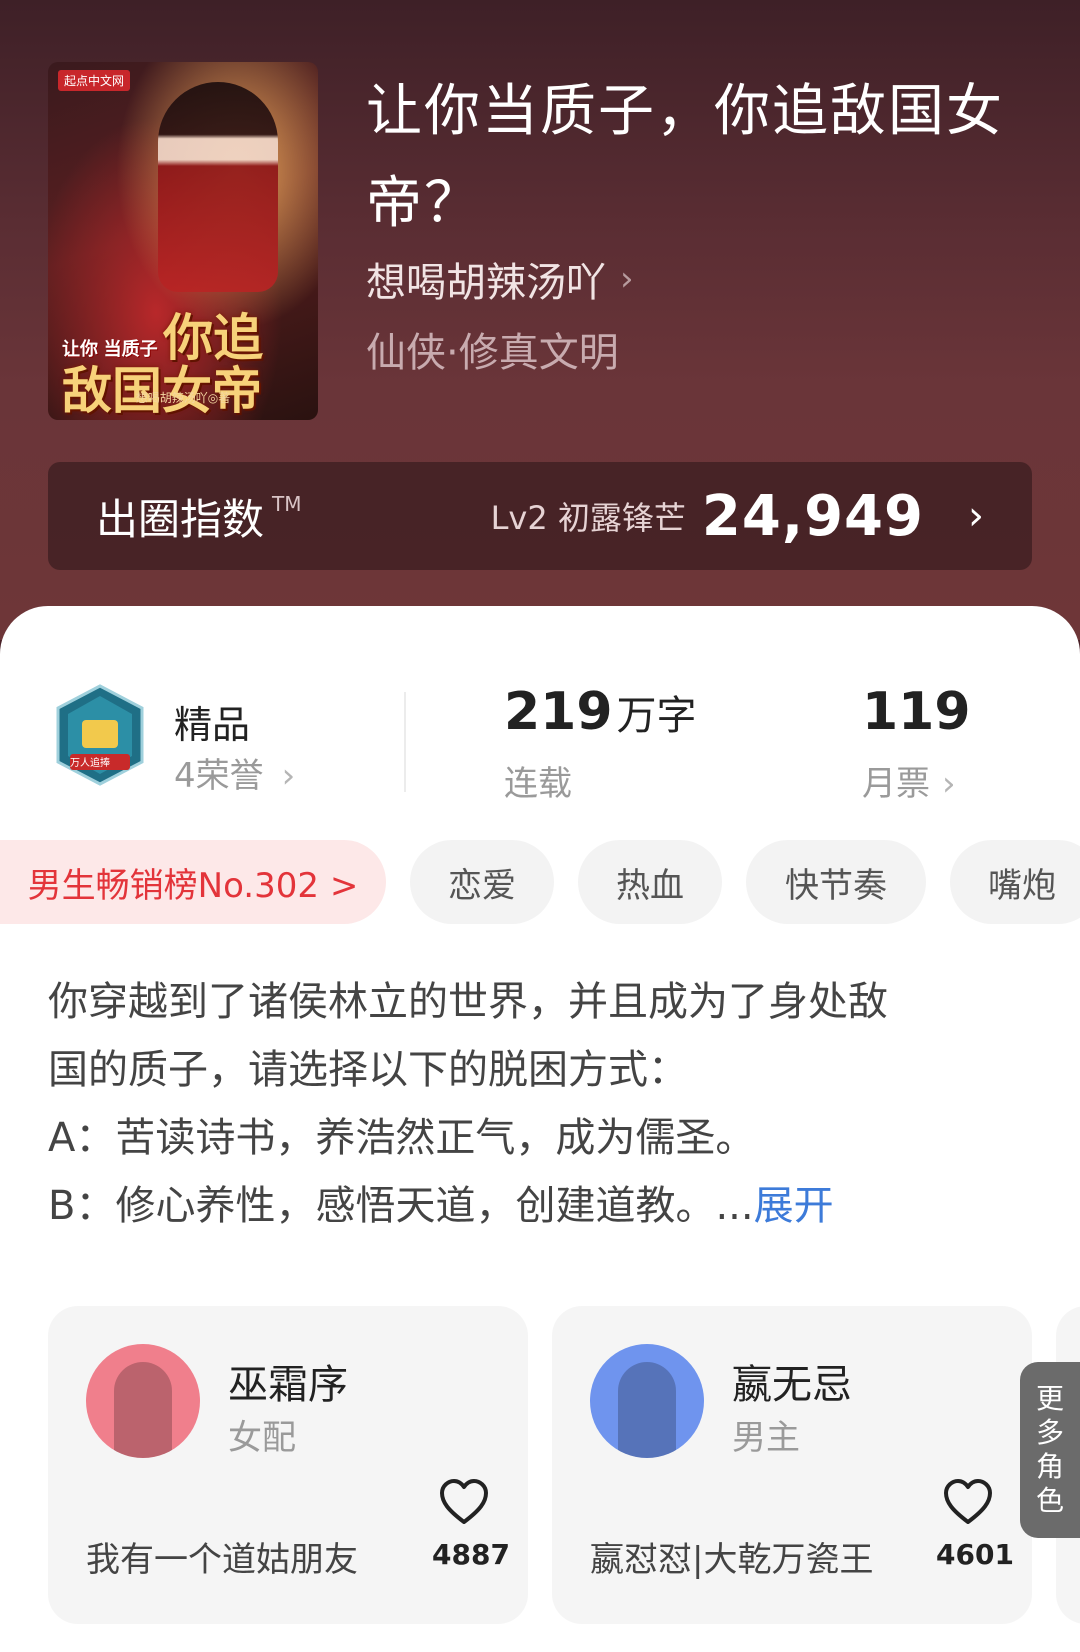 This screenshot has width=1080, height=1652. Describe the element at coordinates (896, 784) in the screenshot. I see `monthly-votes-label: 月票` at that location.